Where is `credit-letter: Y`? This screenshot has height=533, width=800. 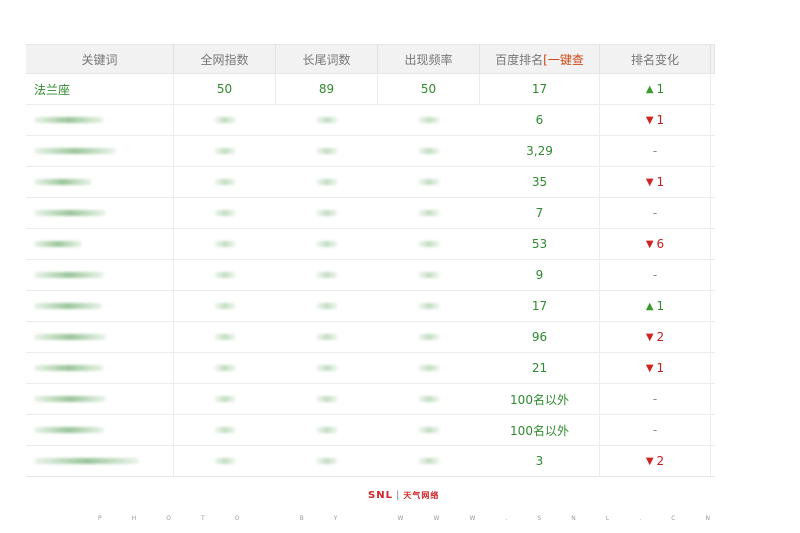
credit-letter: Y is located at coordinates (335, 518).